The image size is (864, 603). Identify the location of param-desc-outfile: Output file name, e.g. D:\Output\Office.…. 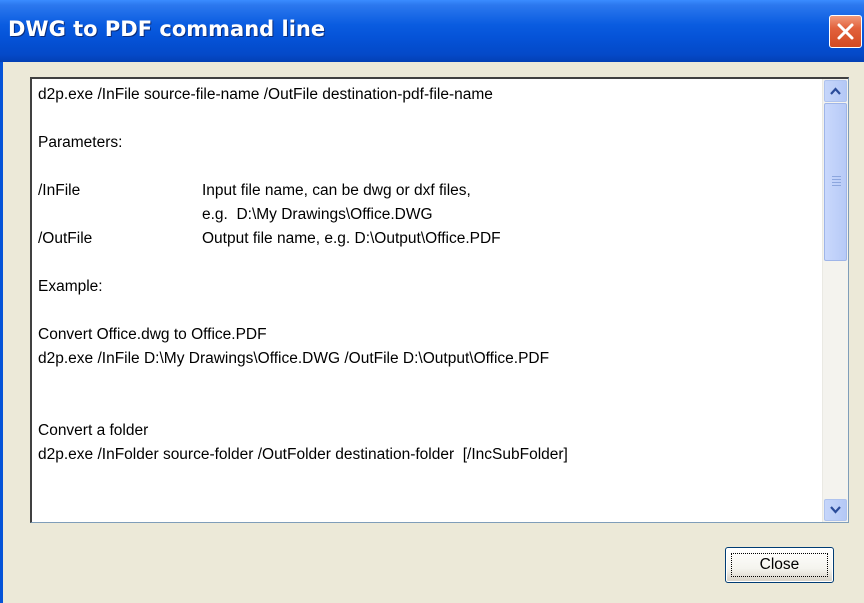
(351, 238).